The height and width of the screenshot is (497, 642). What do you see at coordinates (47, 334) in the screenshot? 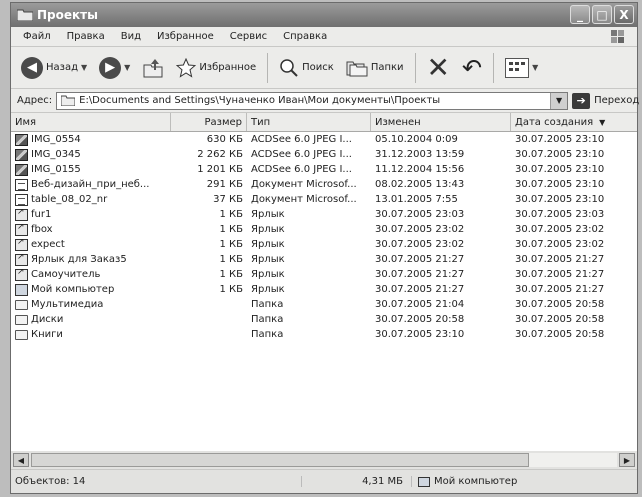
I see `file-name: Книги` at bounding box center [47, 334].